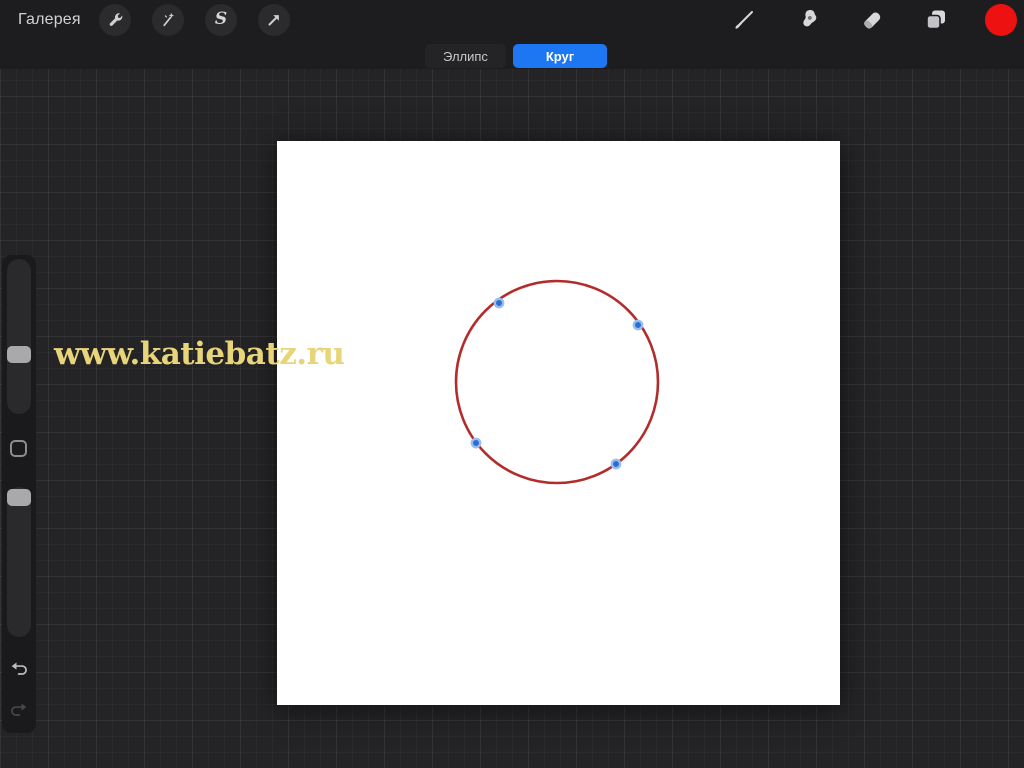 The height and width of the screenshot is (768, 1024). What do you see at coordinates (19, 354) in the screenshot?
I see `brush-size-slider-handle` at bounding box center [19, 354].